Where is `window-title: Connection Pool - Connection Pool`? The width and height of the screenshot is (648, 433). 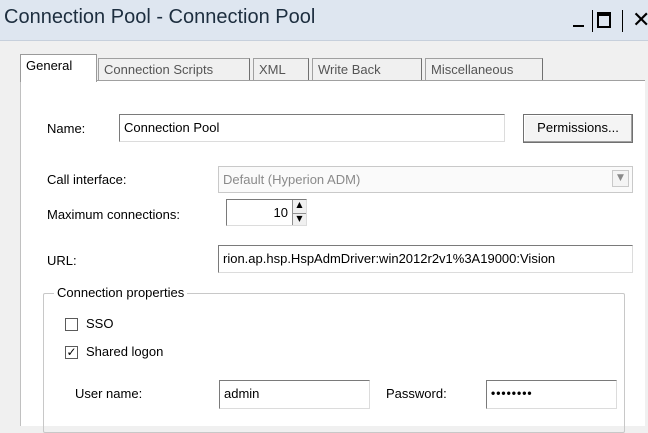
window-title: Connection Pool - Connection Pool is located at coordinates (160, 17).